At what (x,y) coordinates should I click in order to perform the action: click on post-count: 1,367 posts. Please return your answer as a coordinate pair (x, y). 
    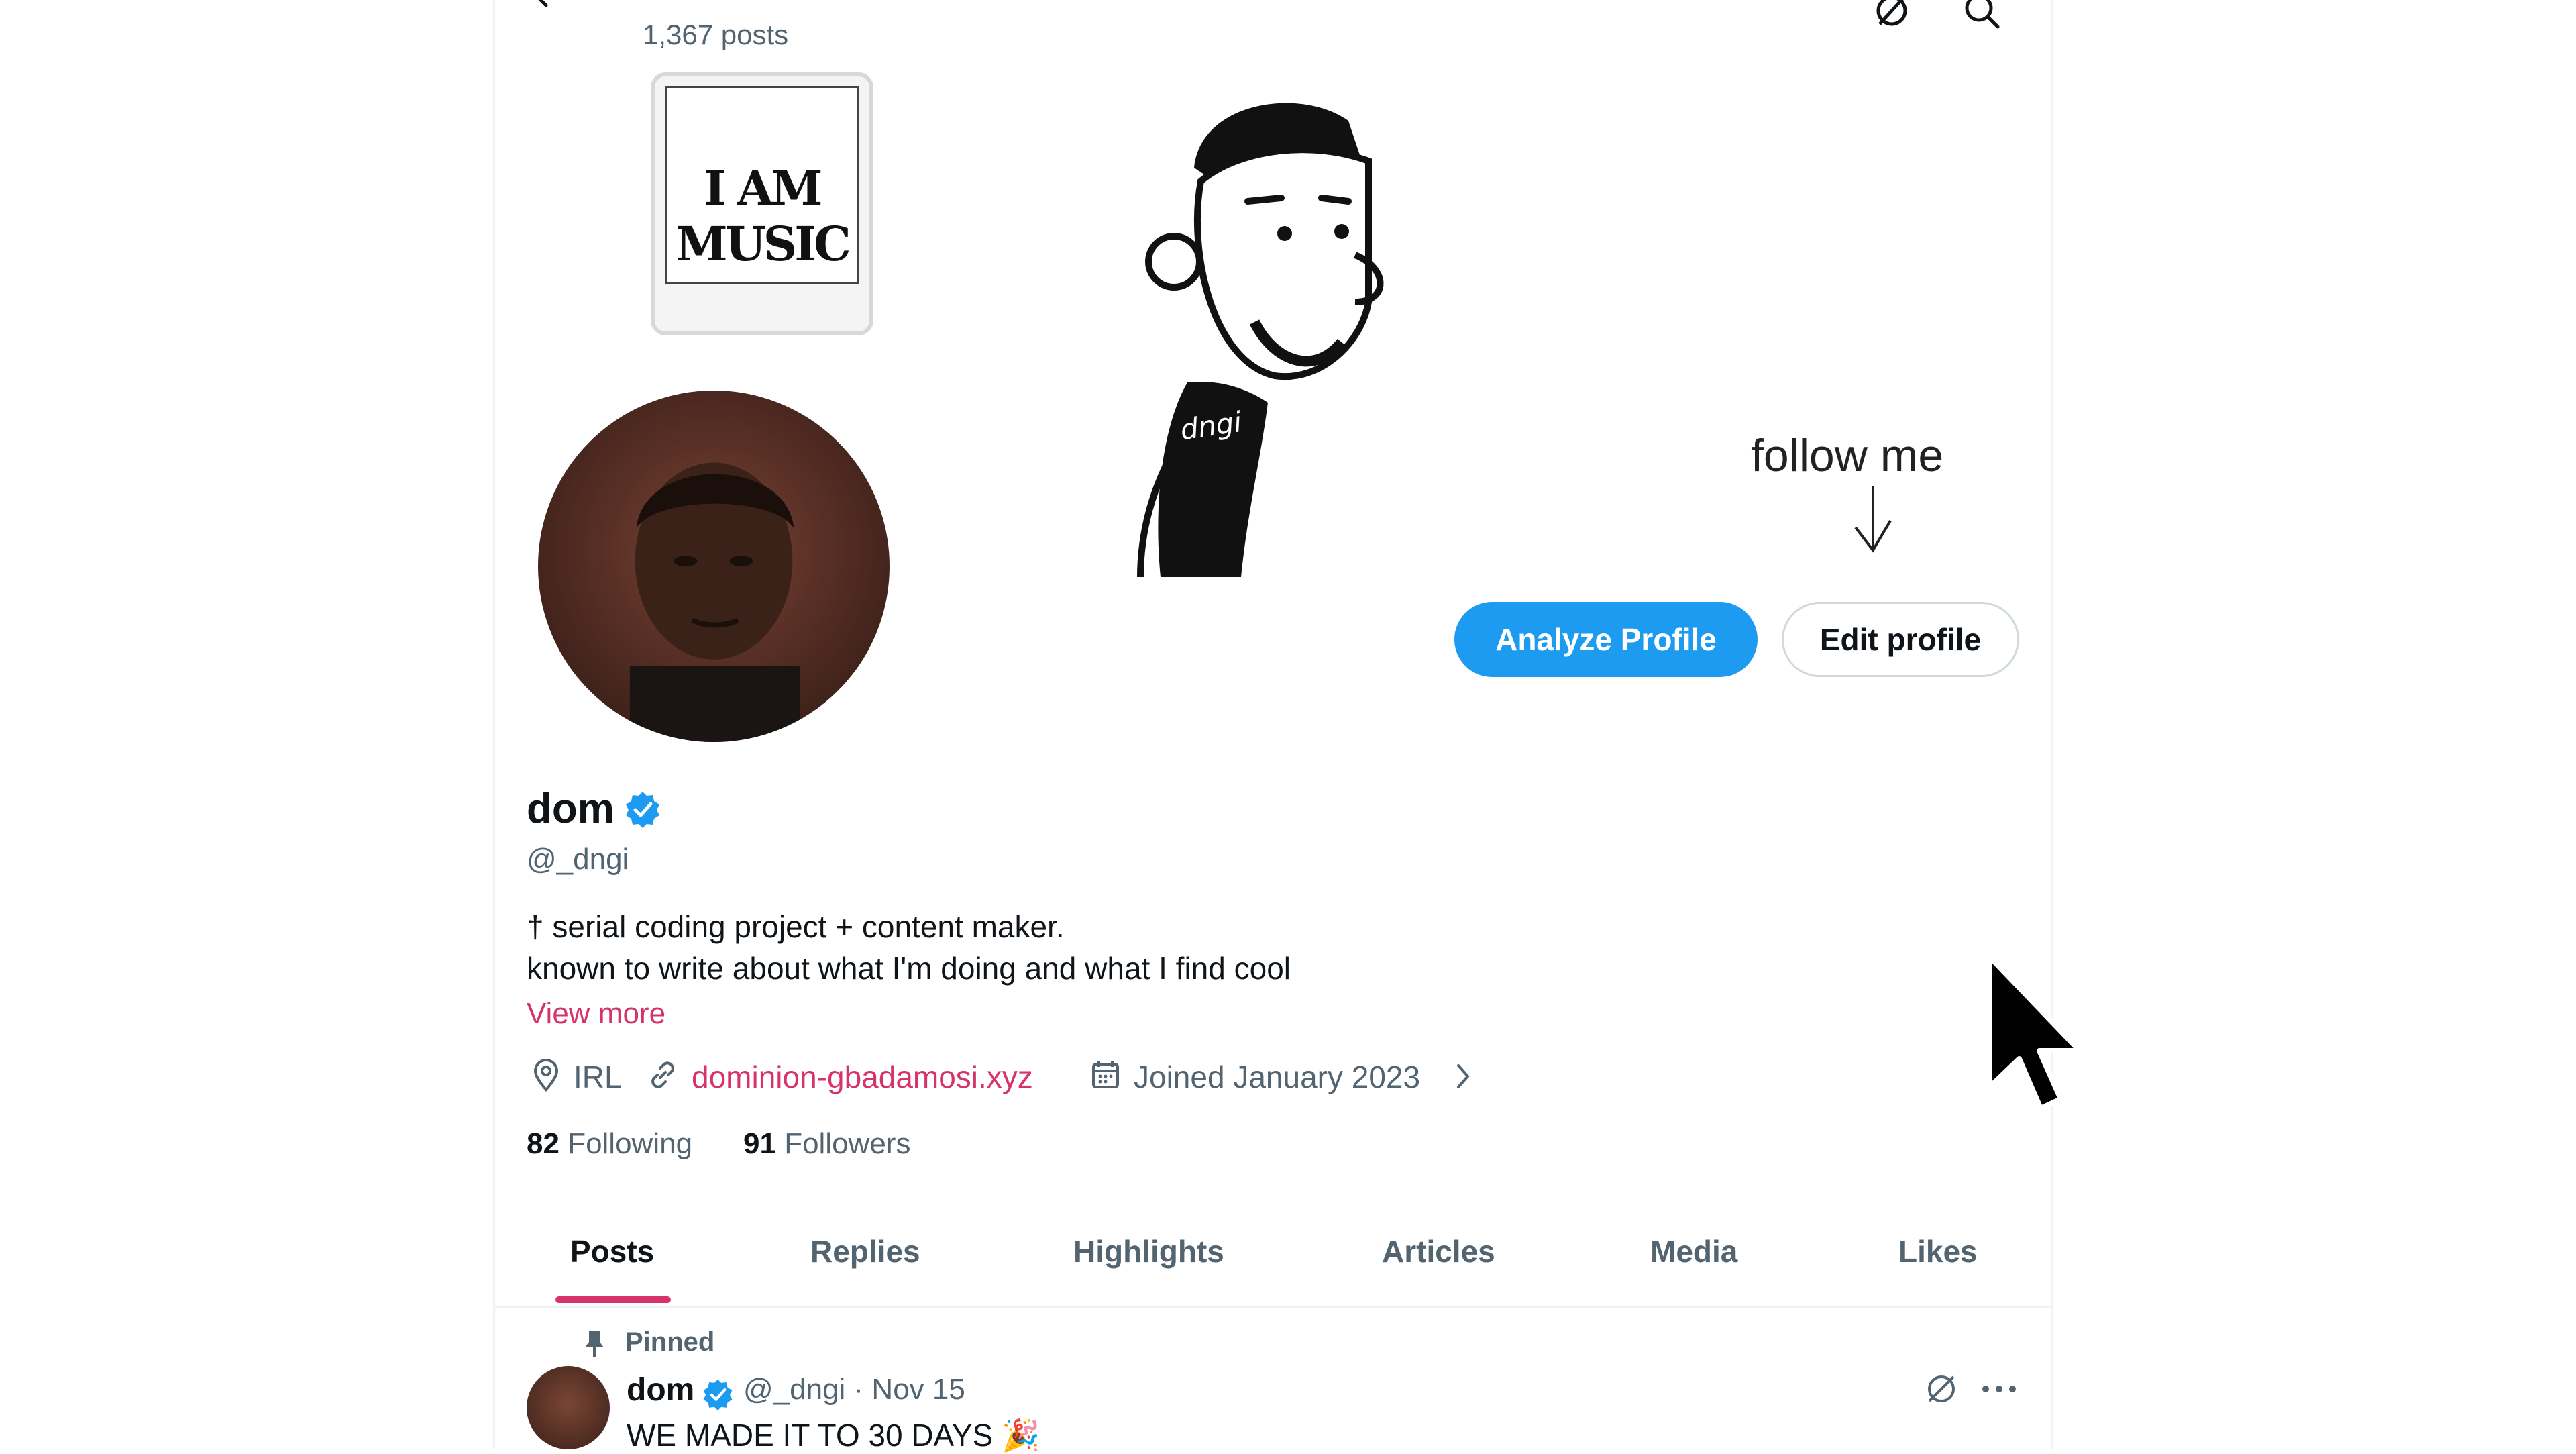
    Looking at the image, I should click on (716, 34).